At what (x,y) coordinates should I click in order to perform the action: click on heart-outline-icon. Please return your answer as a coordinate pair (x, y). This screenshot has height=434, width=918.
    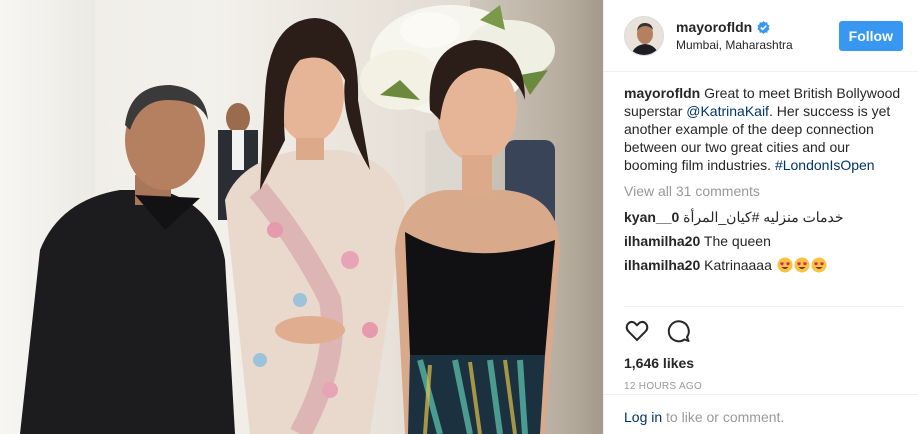
    Looking at the image, I should click on (637, 331).